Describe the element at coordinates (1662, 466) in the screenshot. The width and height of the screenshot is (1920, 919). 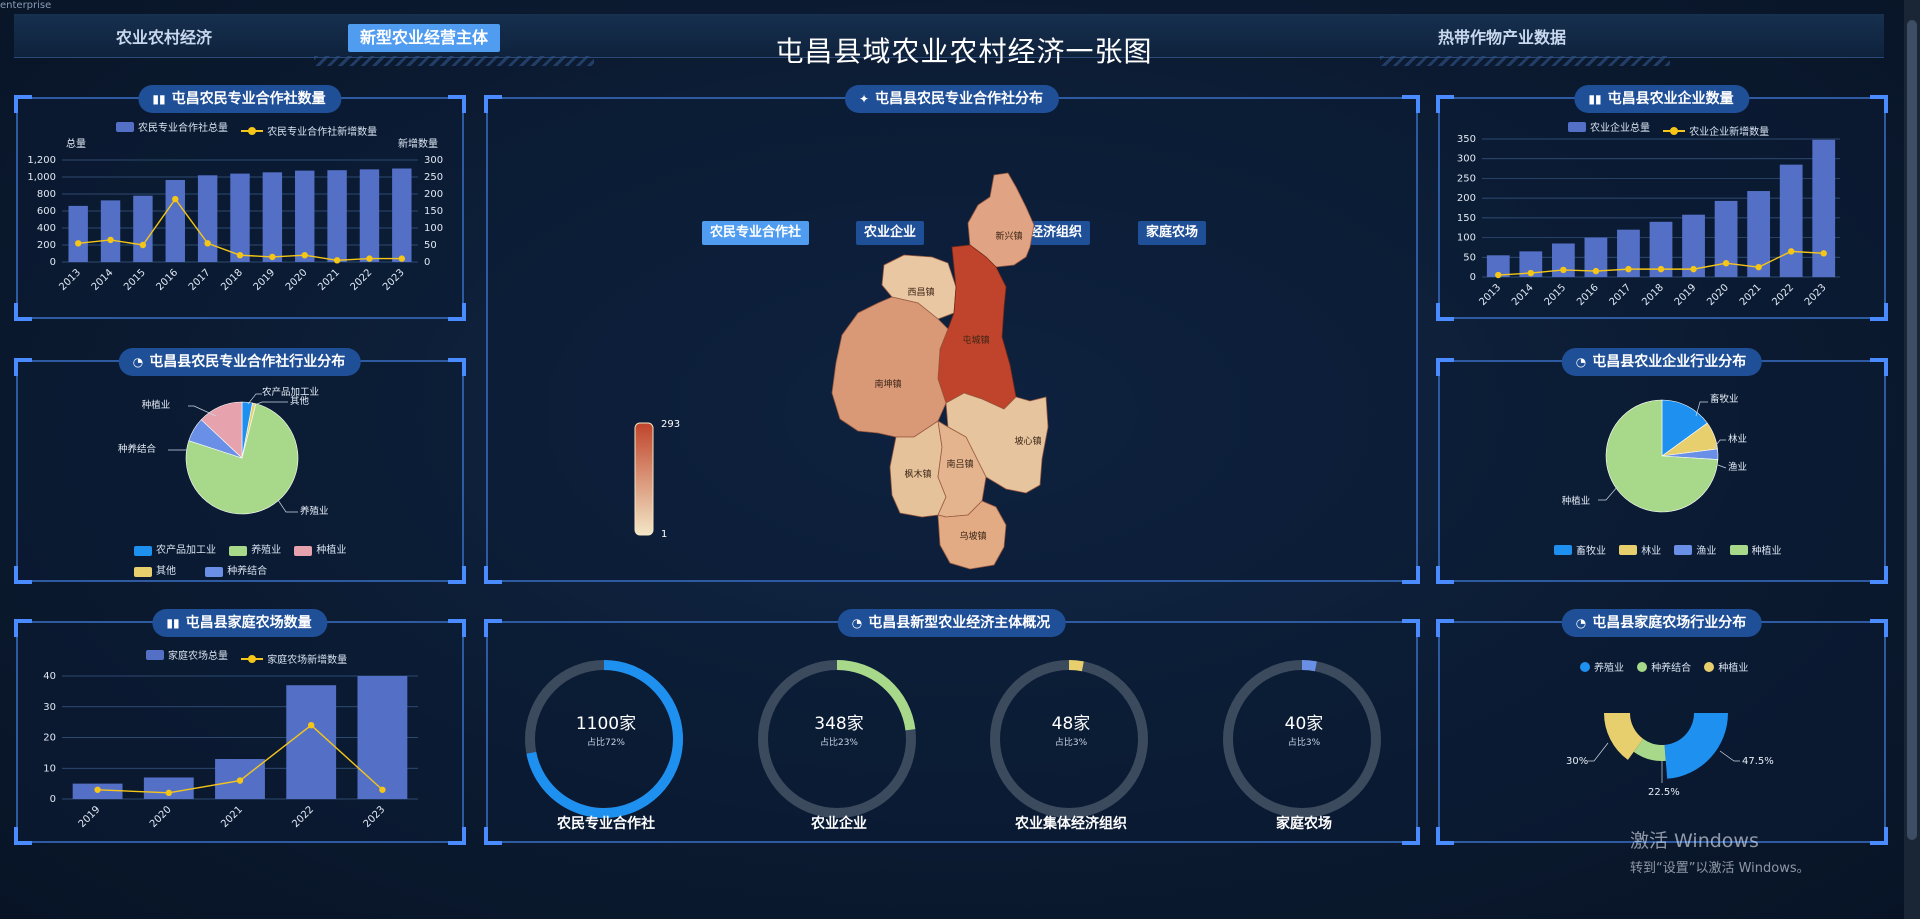
I see `enterprise-industry-panel: ◔ 屯昌县农业企业行业分布 畜牧业 林业 渔业 种植业 畜牧业 林业 渔业 种植业` at that location.